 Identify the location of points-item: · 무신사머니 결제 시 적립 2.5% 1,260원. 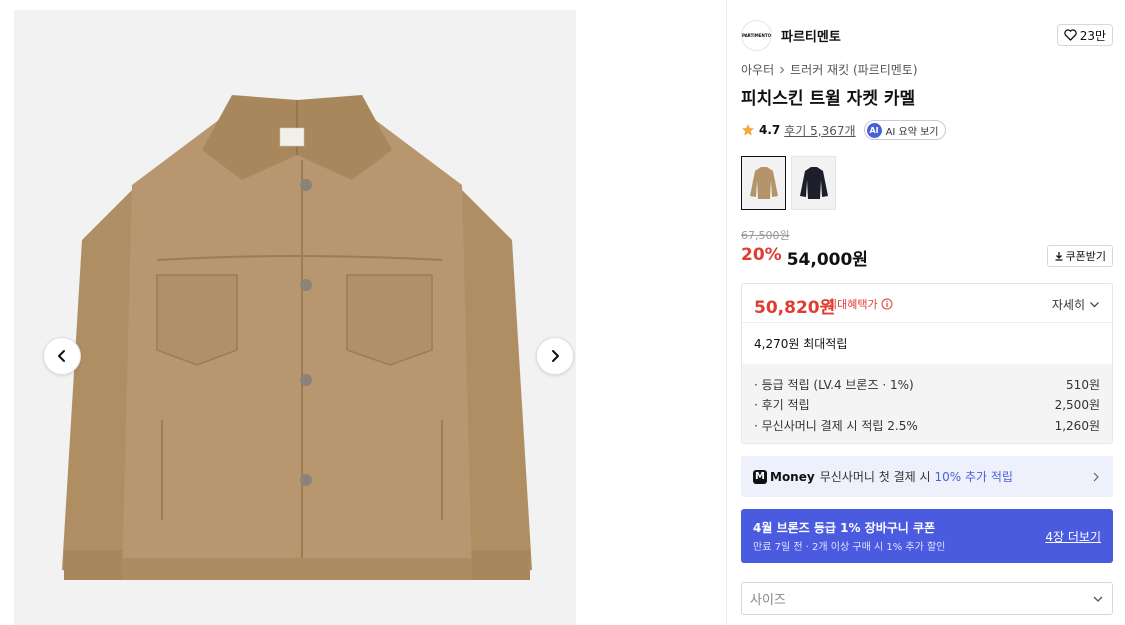
(927, 425).